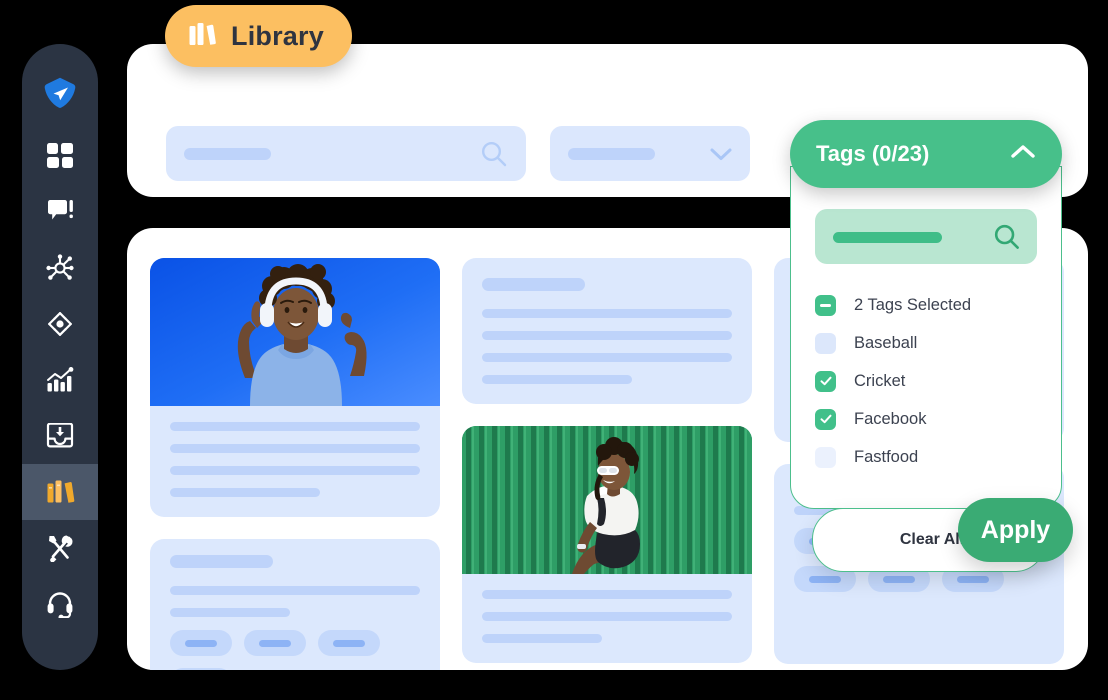 The width and height of the screenshot is (1108, 700). I want to click on chevron-up-icon, so click(1023, 154).